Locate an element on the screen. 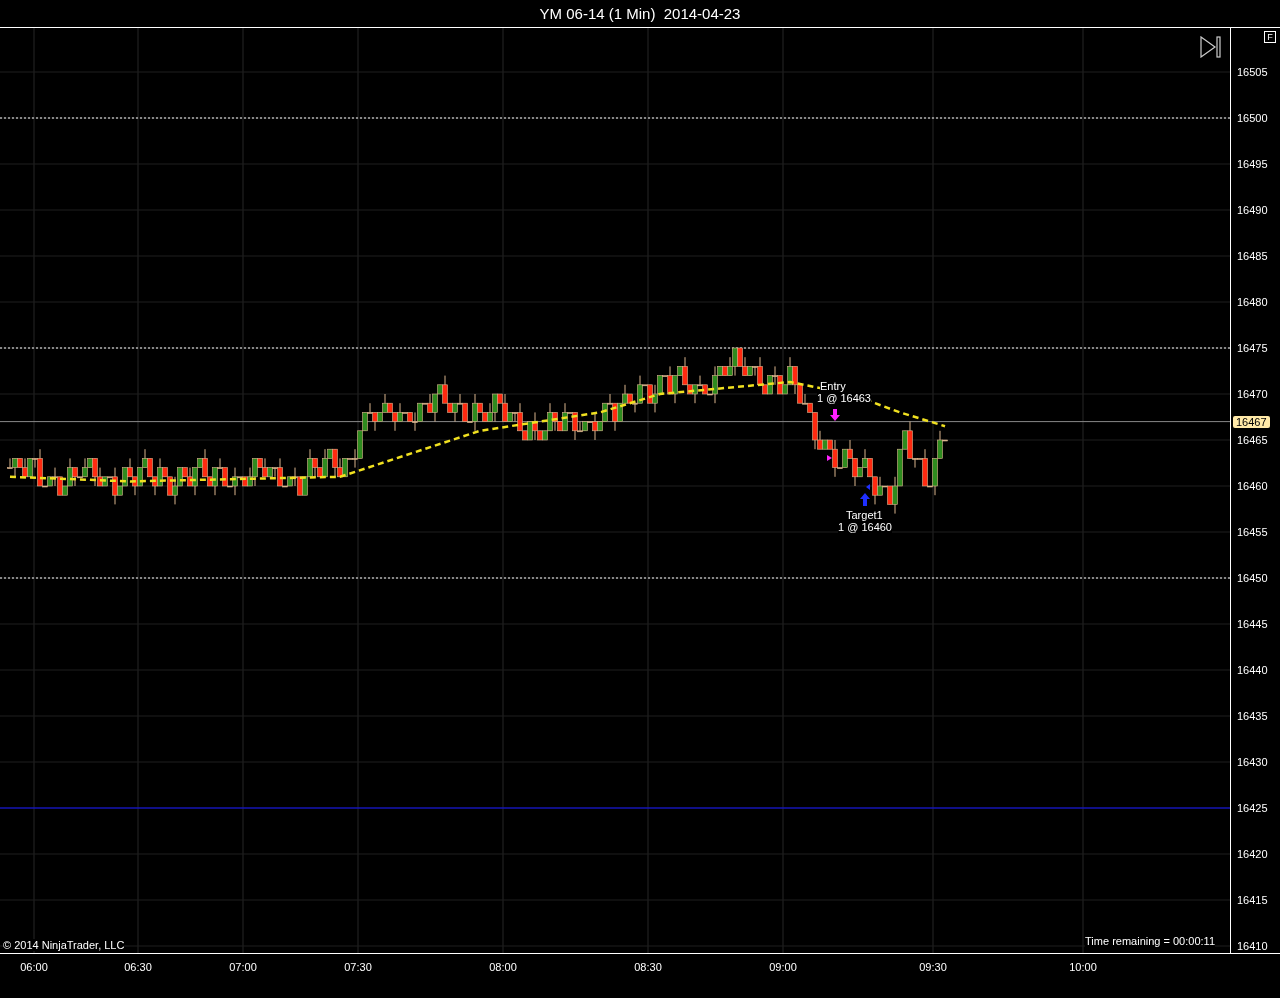  price-label: 16500 is located at coordinates (1252, 118).